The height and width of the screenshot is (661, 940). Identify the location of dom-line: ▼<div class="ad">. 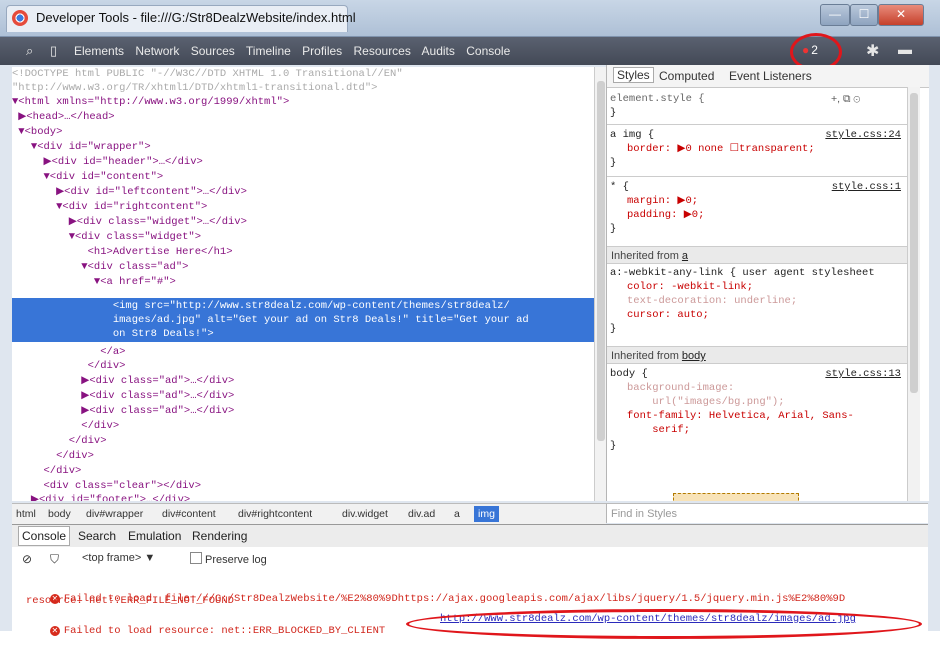
(100, 267).